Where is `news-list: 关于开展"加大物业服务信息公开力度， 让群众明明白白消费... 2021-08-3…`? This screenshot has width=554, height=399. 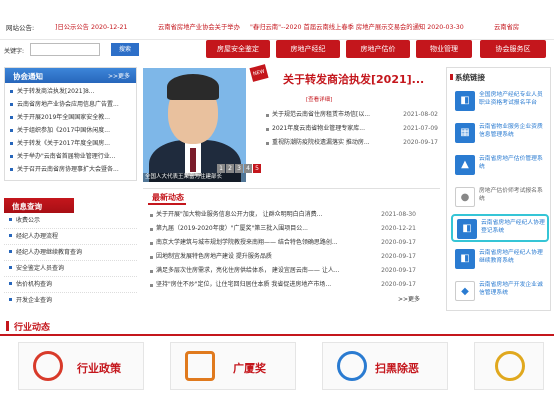 news-list: 关于开展"加大物业服务信息公开力度， 让群众明明白白消费... 2021-08-3… is located at coordinates (282, 250).